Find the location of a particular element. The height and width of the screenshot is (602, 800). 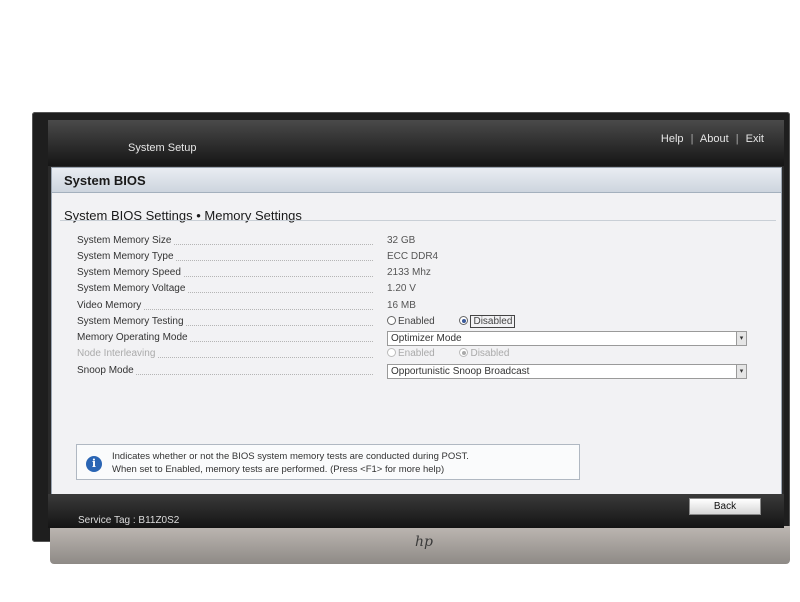

operating-mode-select: Optimizer Mode ▾ is located at coordinates (567, 338).